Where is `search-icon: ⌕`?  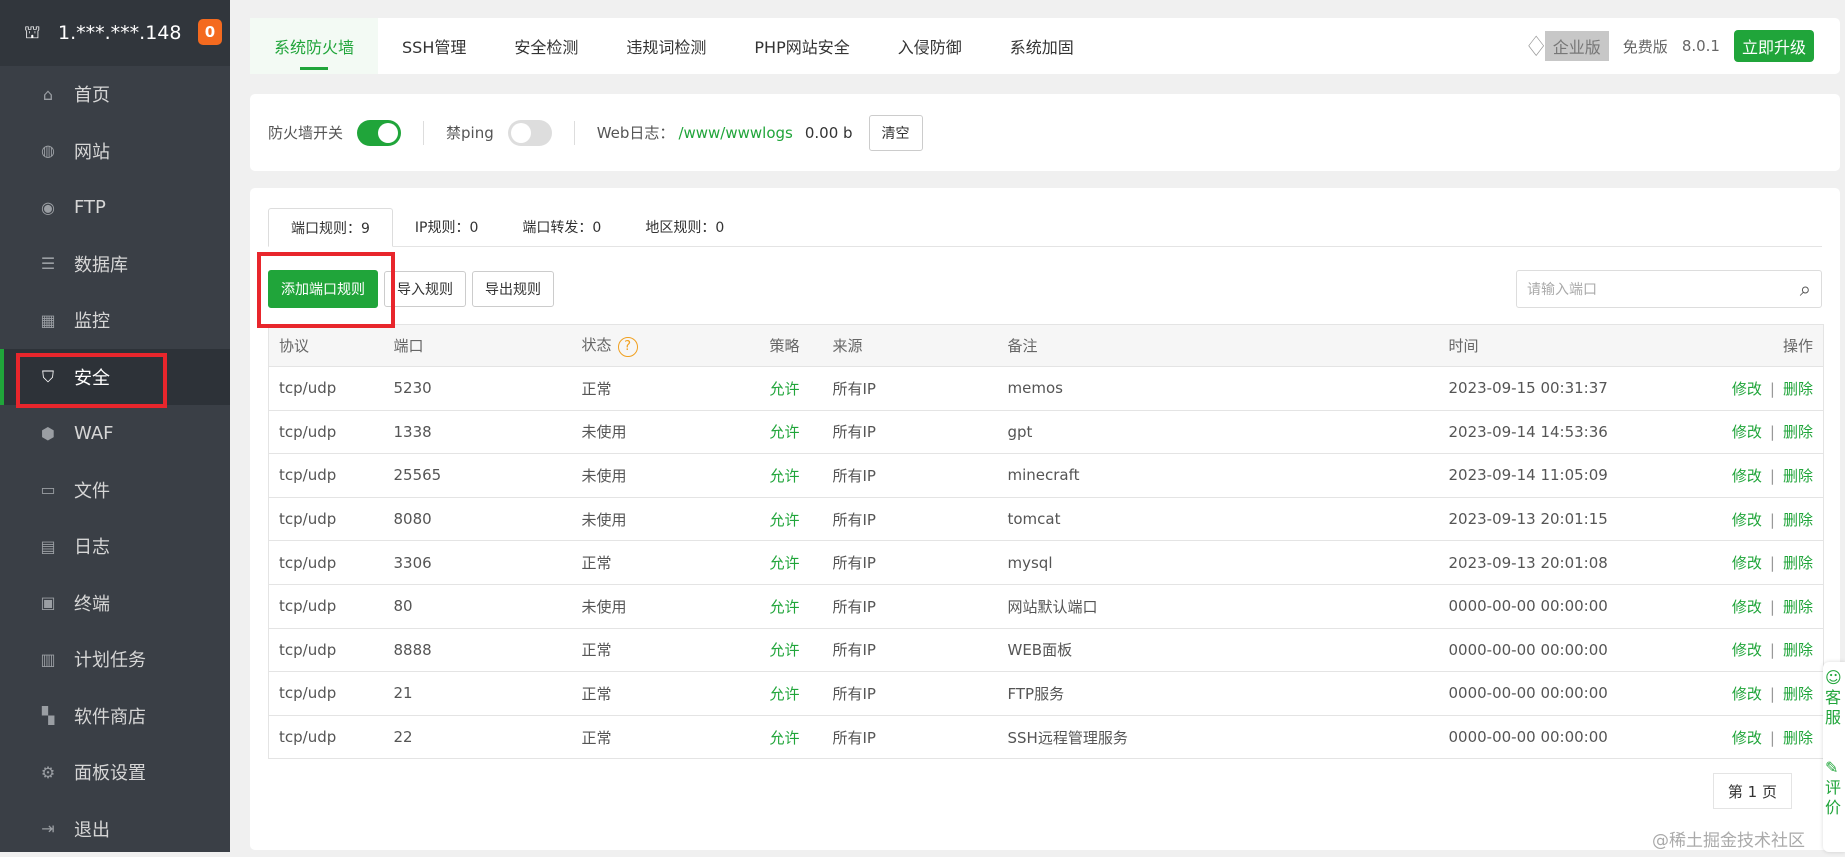 search-icon: ⌕ is located at coordinates (1805, 289).